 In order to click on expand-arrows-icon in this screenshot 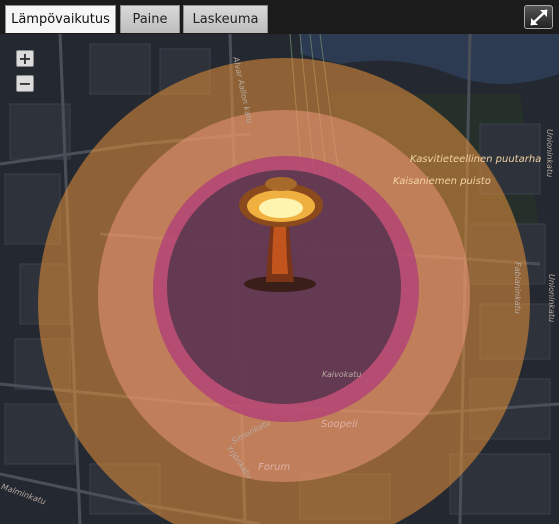, I will do `click(539, 17)`.